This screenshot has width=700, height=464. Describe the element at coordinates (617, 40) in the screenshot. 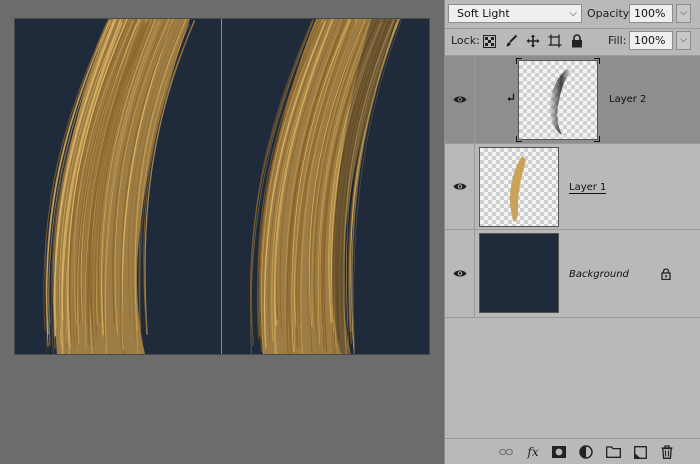

I see `fill-label: Fill:` at that location.